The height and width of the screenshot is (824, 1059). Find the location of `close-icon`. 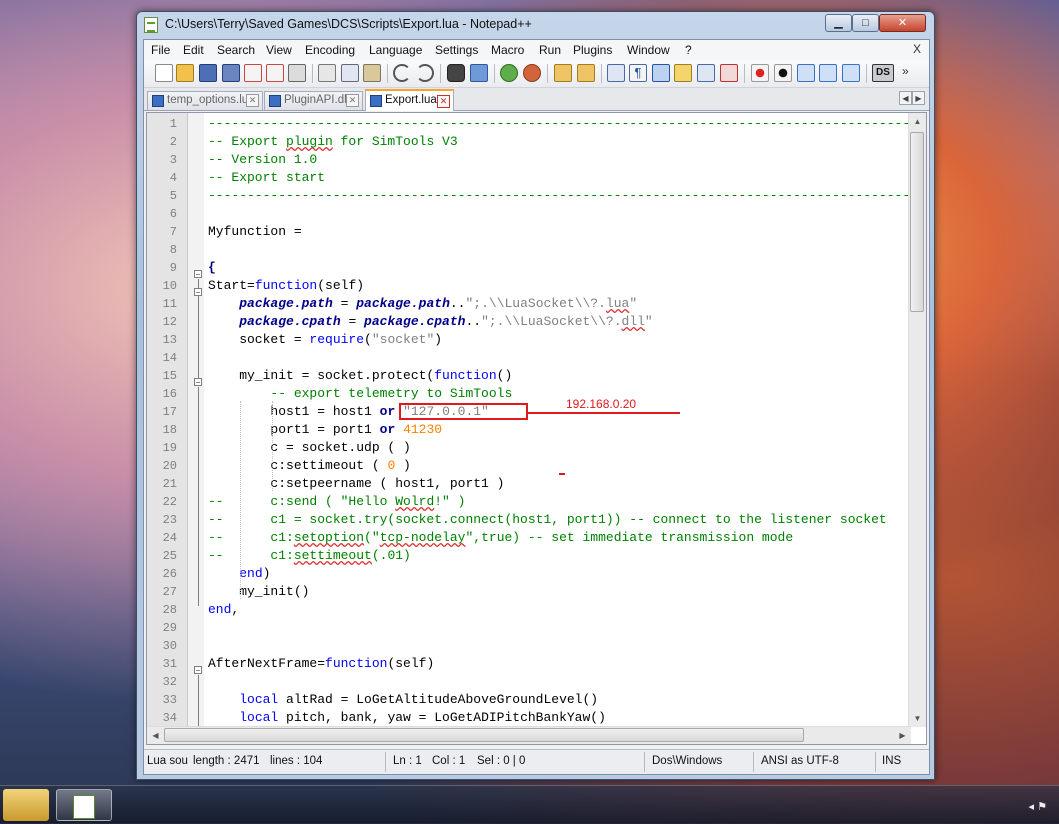

close-icon is located at coordinates (253, 73).